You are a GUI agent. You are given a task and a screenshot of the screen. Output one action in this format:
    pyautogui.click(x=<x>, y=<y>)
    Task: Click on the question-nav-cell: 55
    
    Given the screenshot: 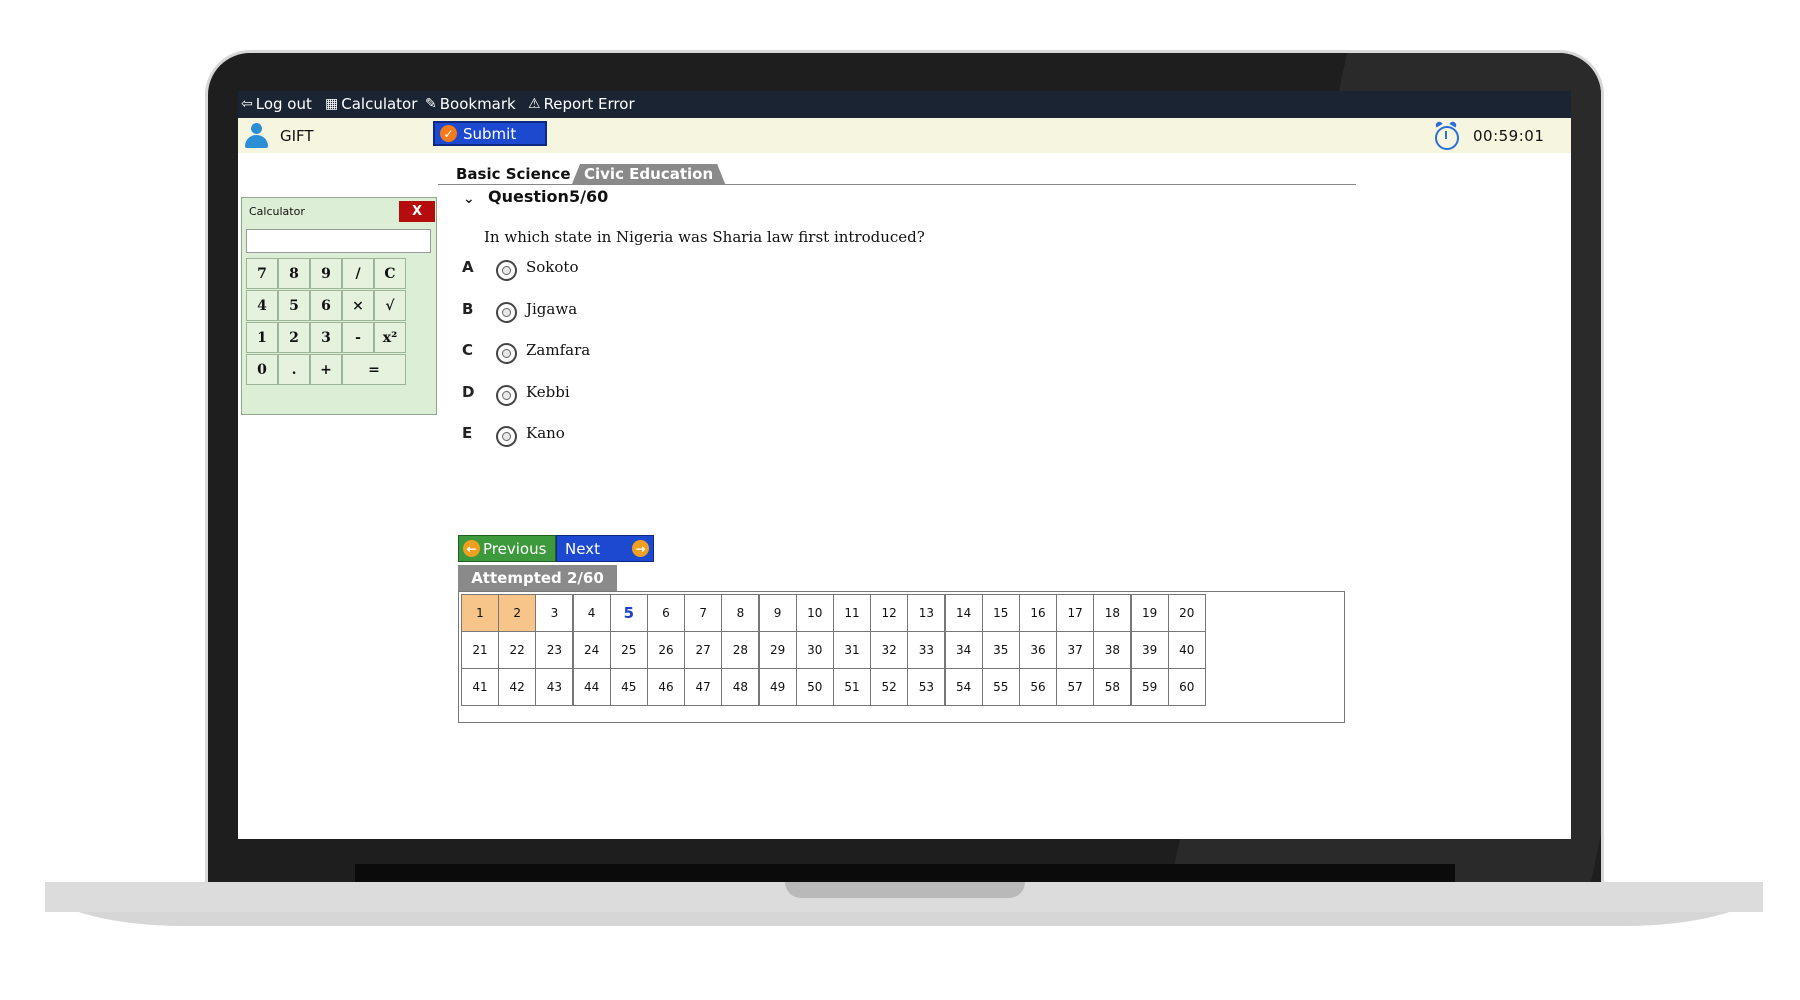 What is the action you would take?
    pyautogui.click(x=1000, y=687)
    